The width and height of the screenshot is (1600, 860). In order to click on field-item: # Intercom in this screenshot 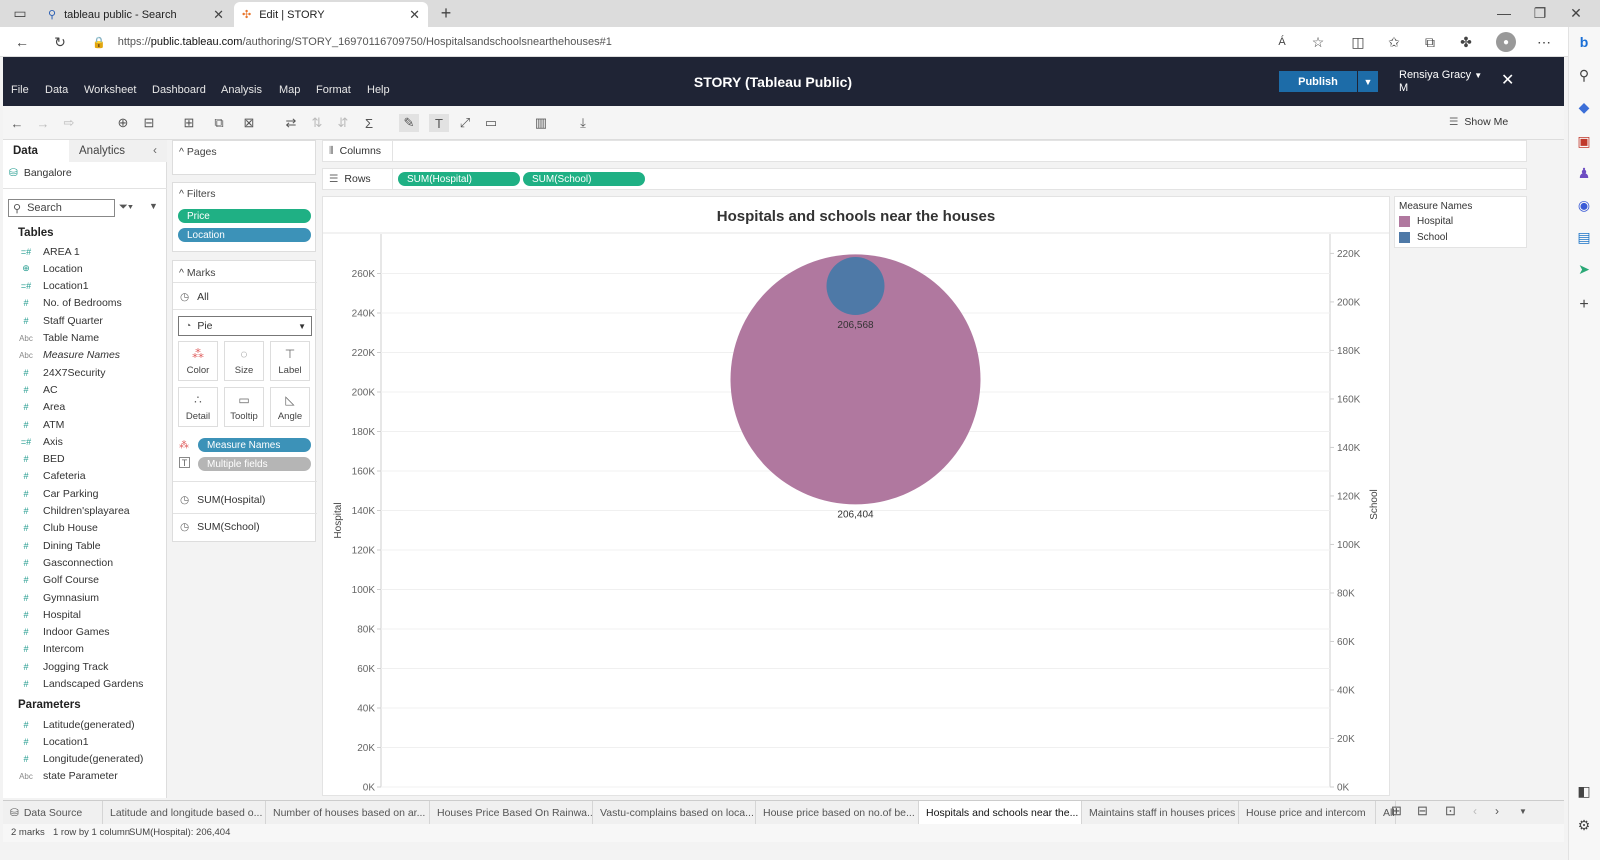, I will do `click(49, 649)`.